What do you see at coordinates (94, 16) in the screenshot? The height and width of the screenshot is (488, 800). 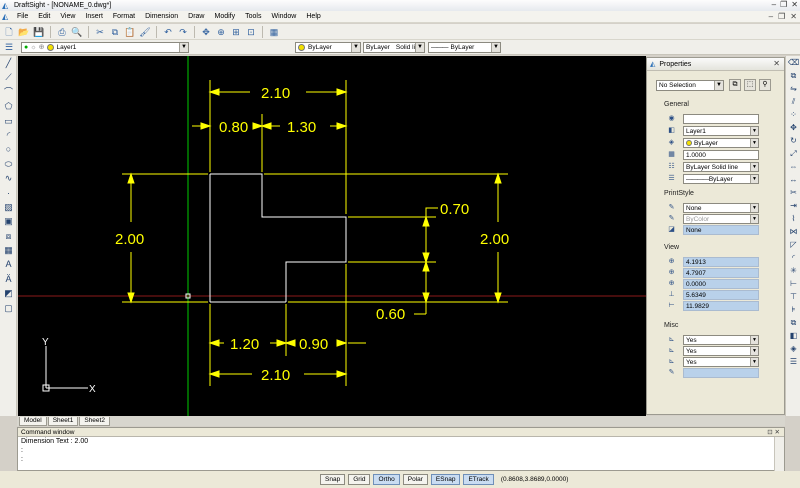 I see `menu-insert: Insert` at bounding box center [94, 16].